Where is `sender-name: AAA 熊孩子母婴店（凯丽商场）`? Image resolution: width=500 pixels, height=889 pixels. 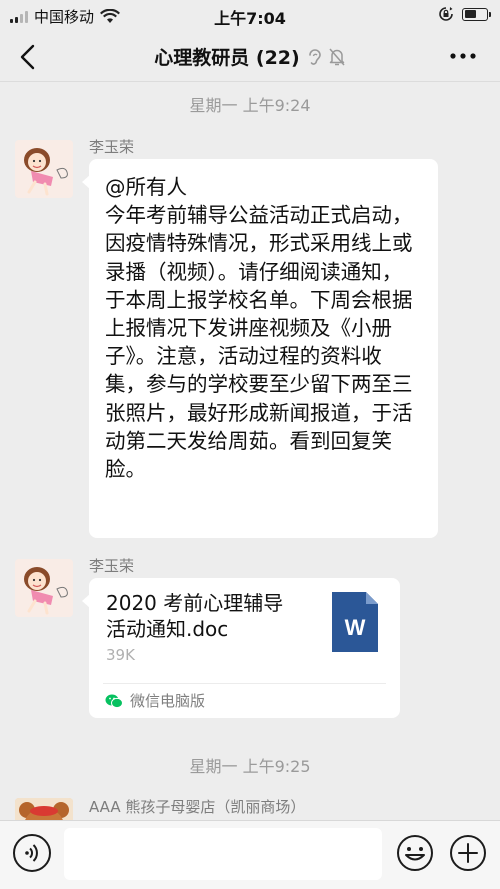
sender-name: AAA 熊孩子母婴店（凯丽商场） is located at coordinates (197, 807).